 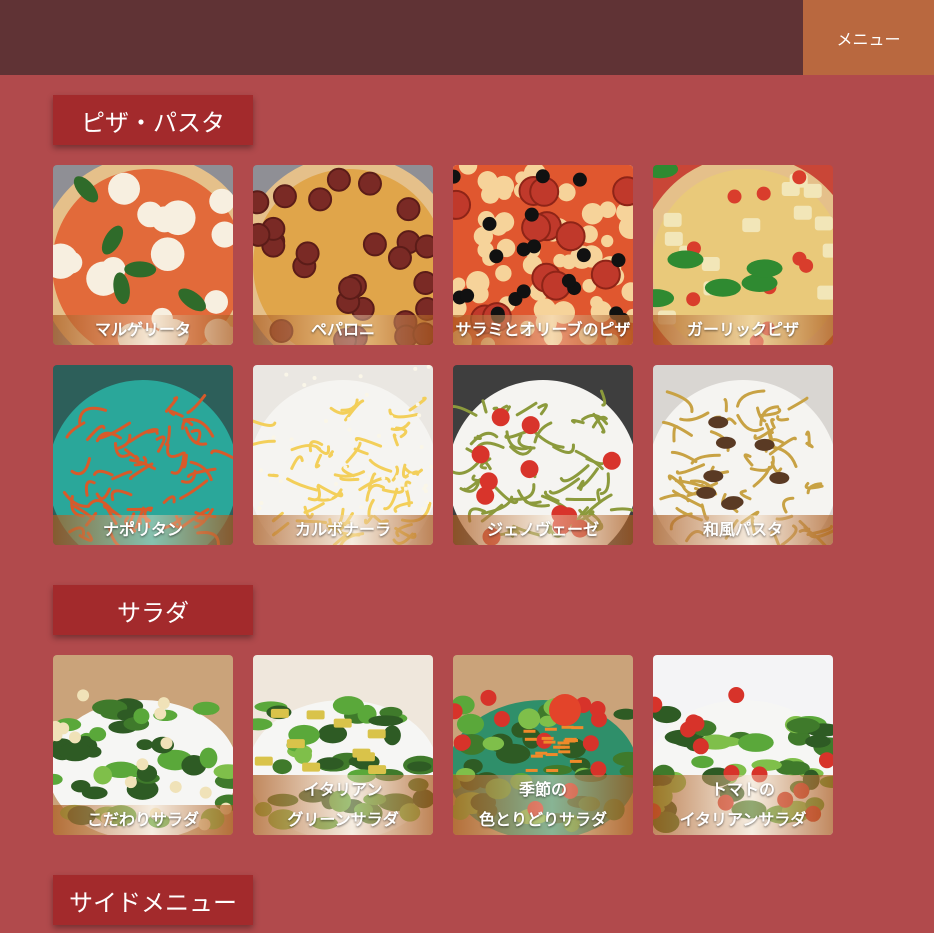 I want to click on menu-item-pizza-olive: サラミとオリーブのピザ, so click(x=543, y=255).